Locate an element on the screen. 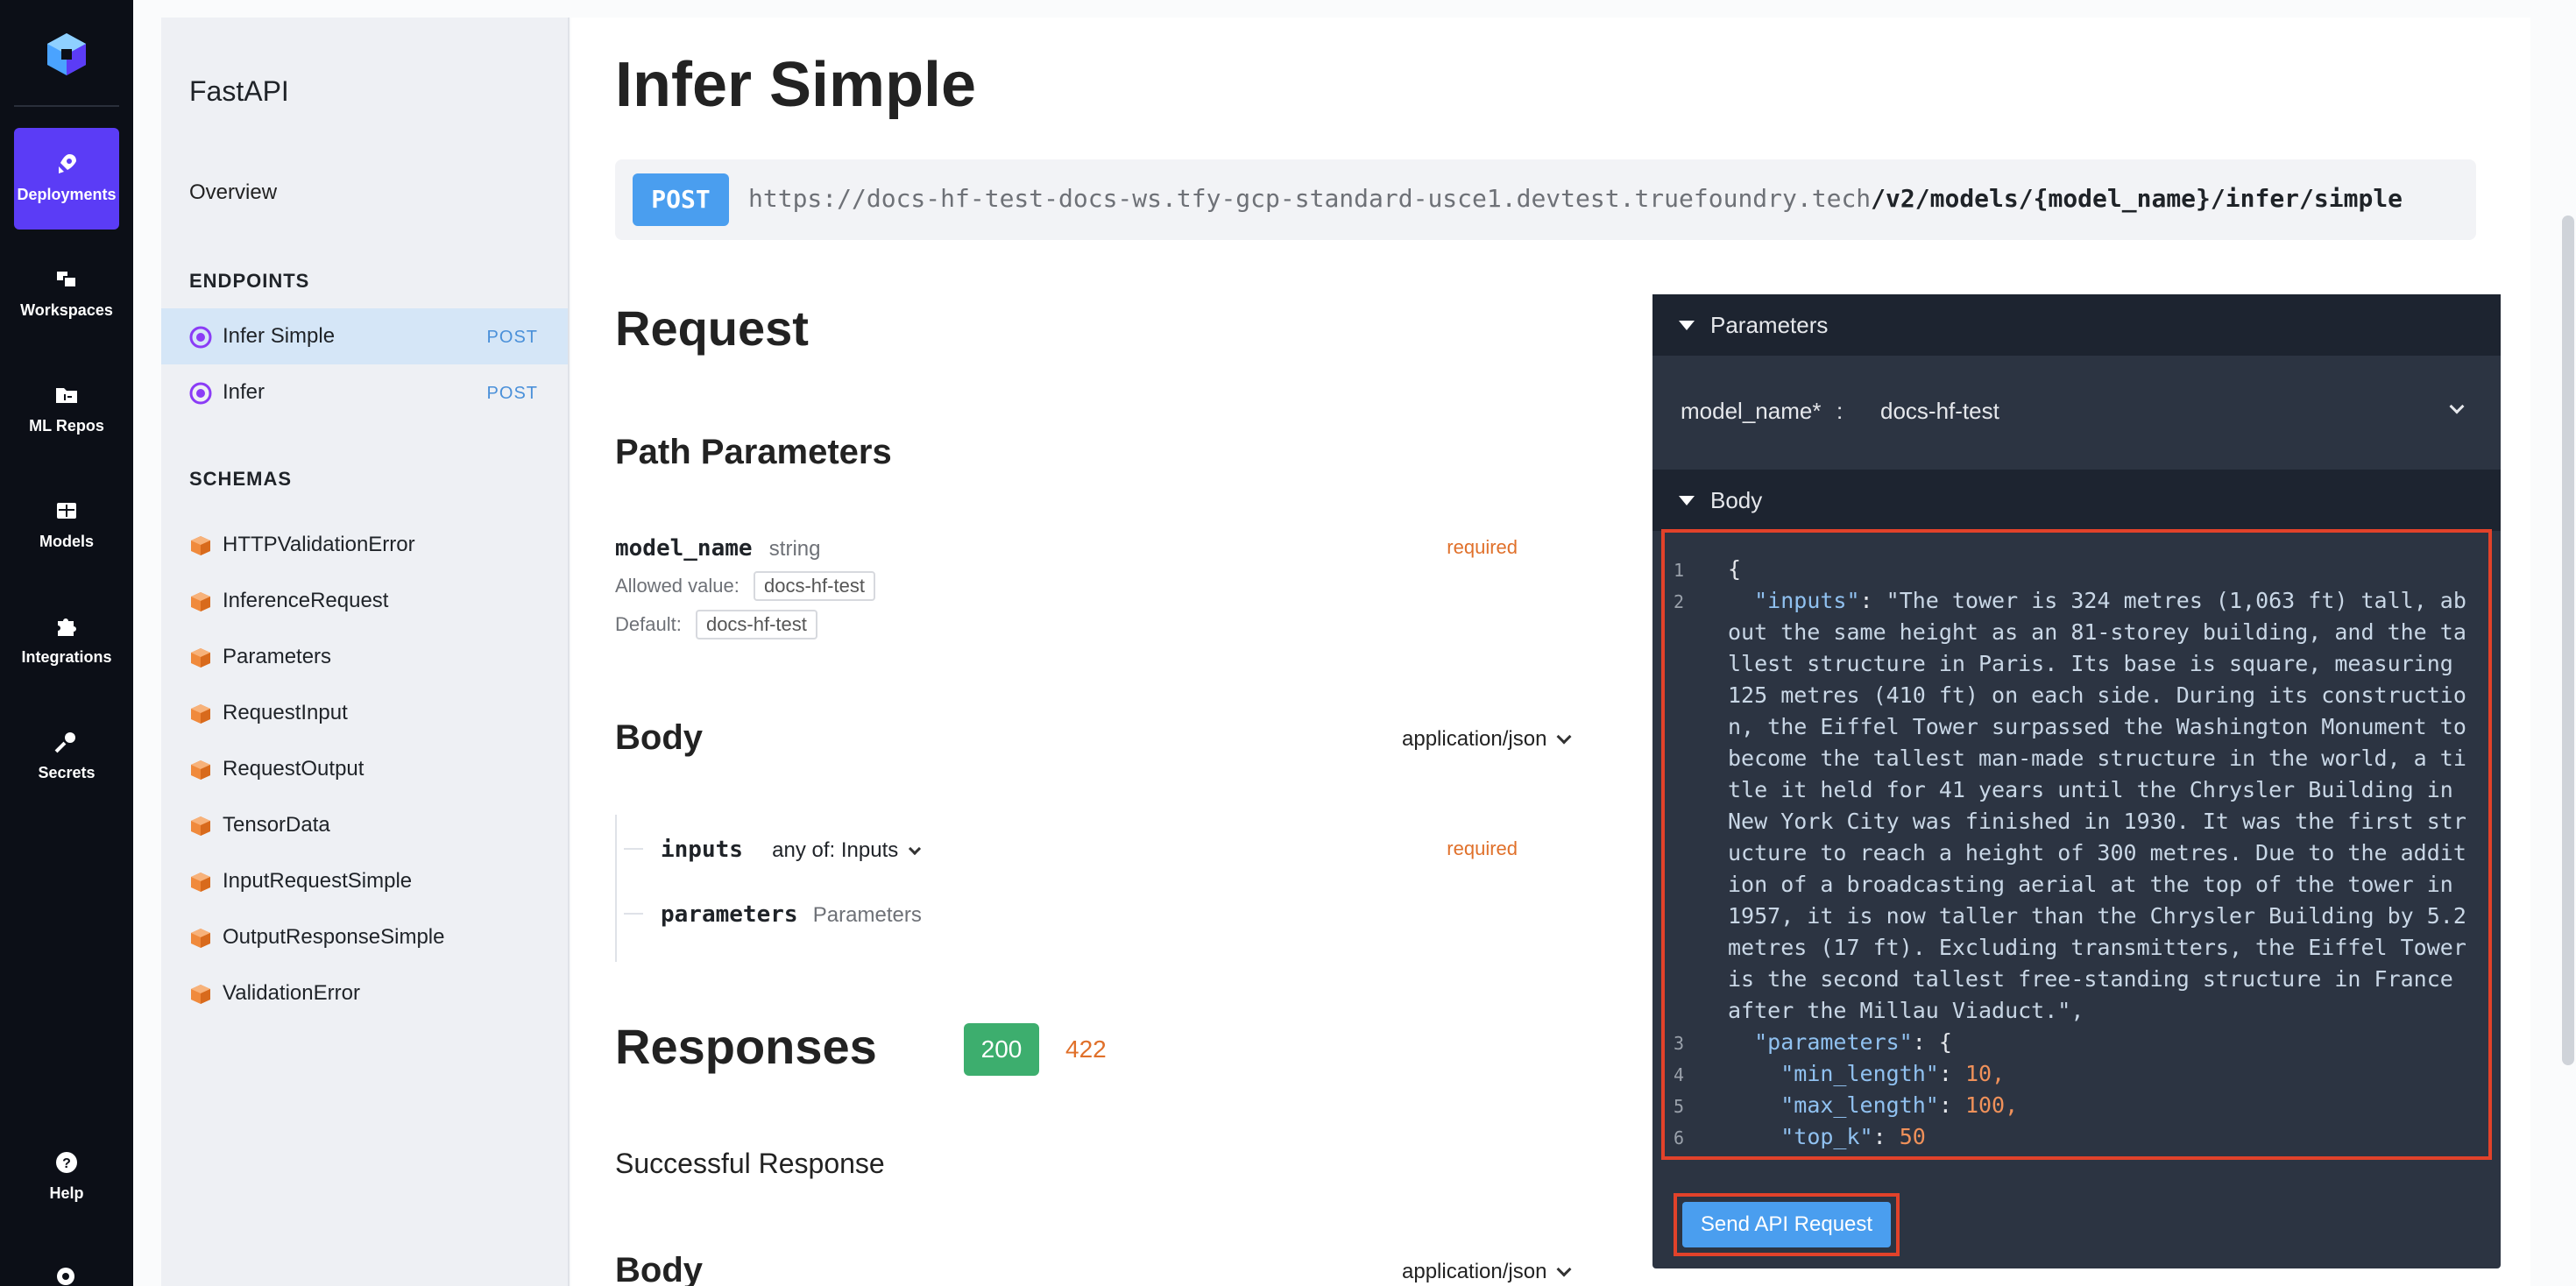 The width and height of the screenshot is (2576, 1286). line-number: 4 is located at coordinates (1679, 1074).